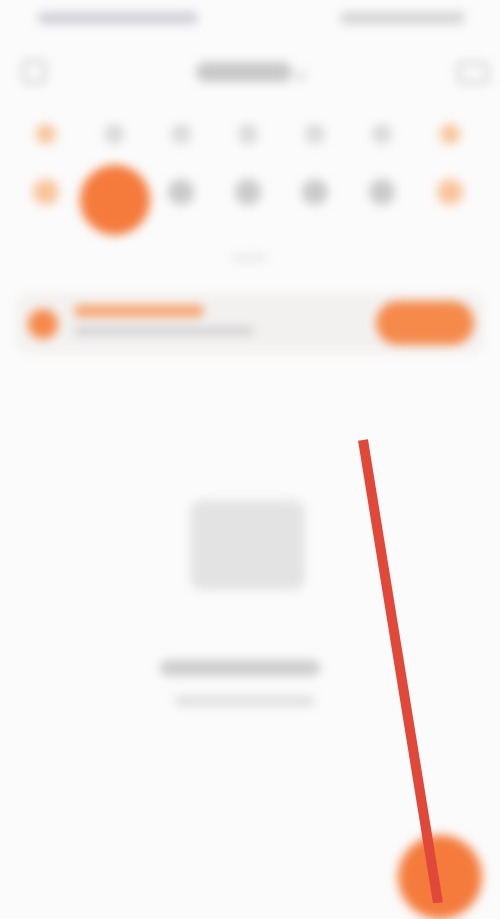 The height and width of the screenshot is (919, 500). I want to click on status-bar-right-indicators, so click(402, 18).